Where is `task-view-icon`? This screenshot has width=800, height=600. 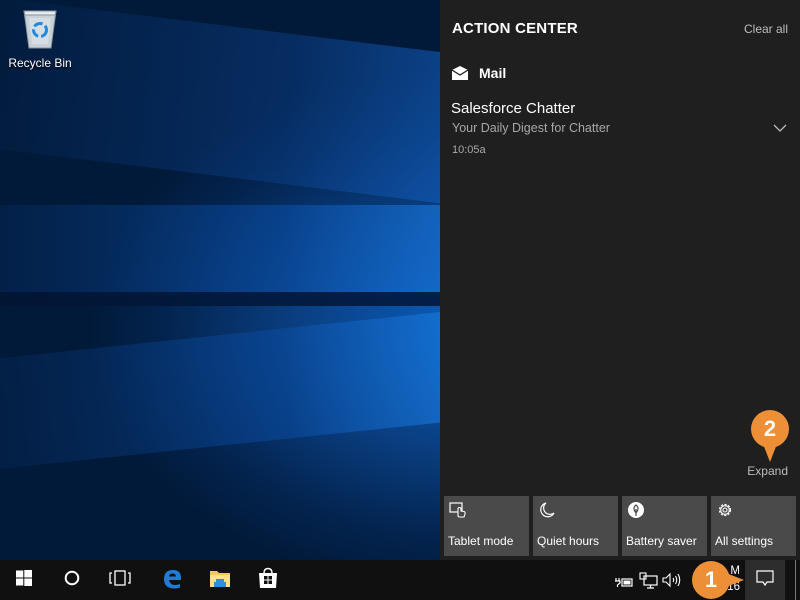
task-view-icon is located at coordinates (120, 580).